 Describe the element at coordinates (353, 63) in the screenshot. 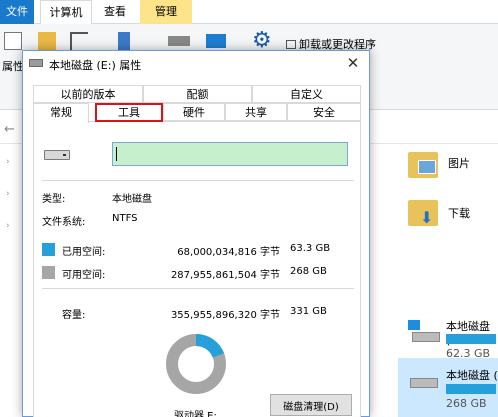

I see `close-button: ✕` at that location.